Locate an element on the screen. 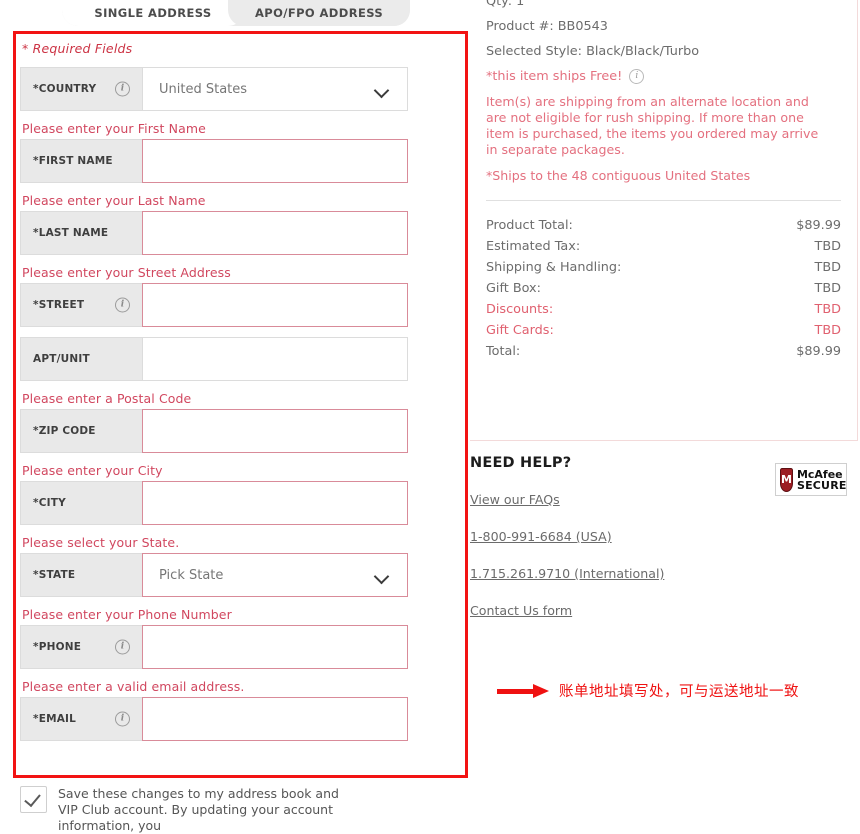 The width and height of the screenshot is (860, 834). country-label: *COUNTRY i is located at coordinates (81, 89).